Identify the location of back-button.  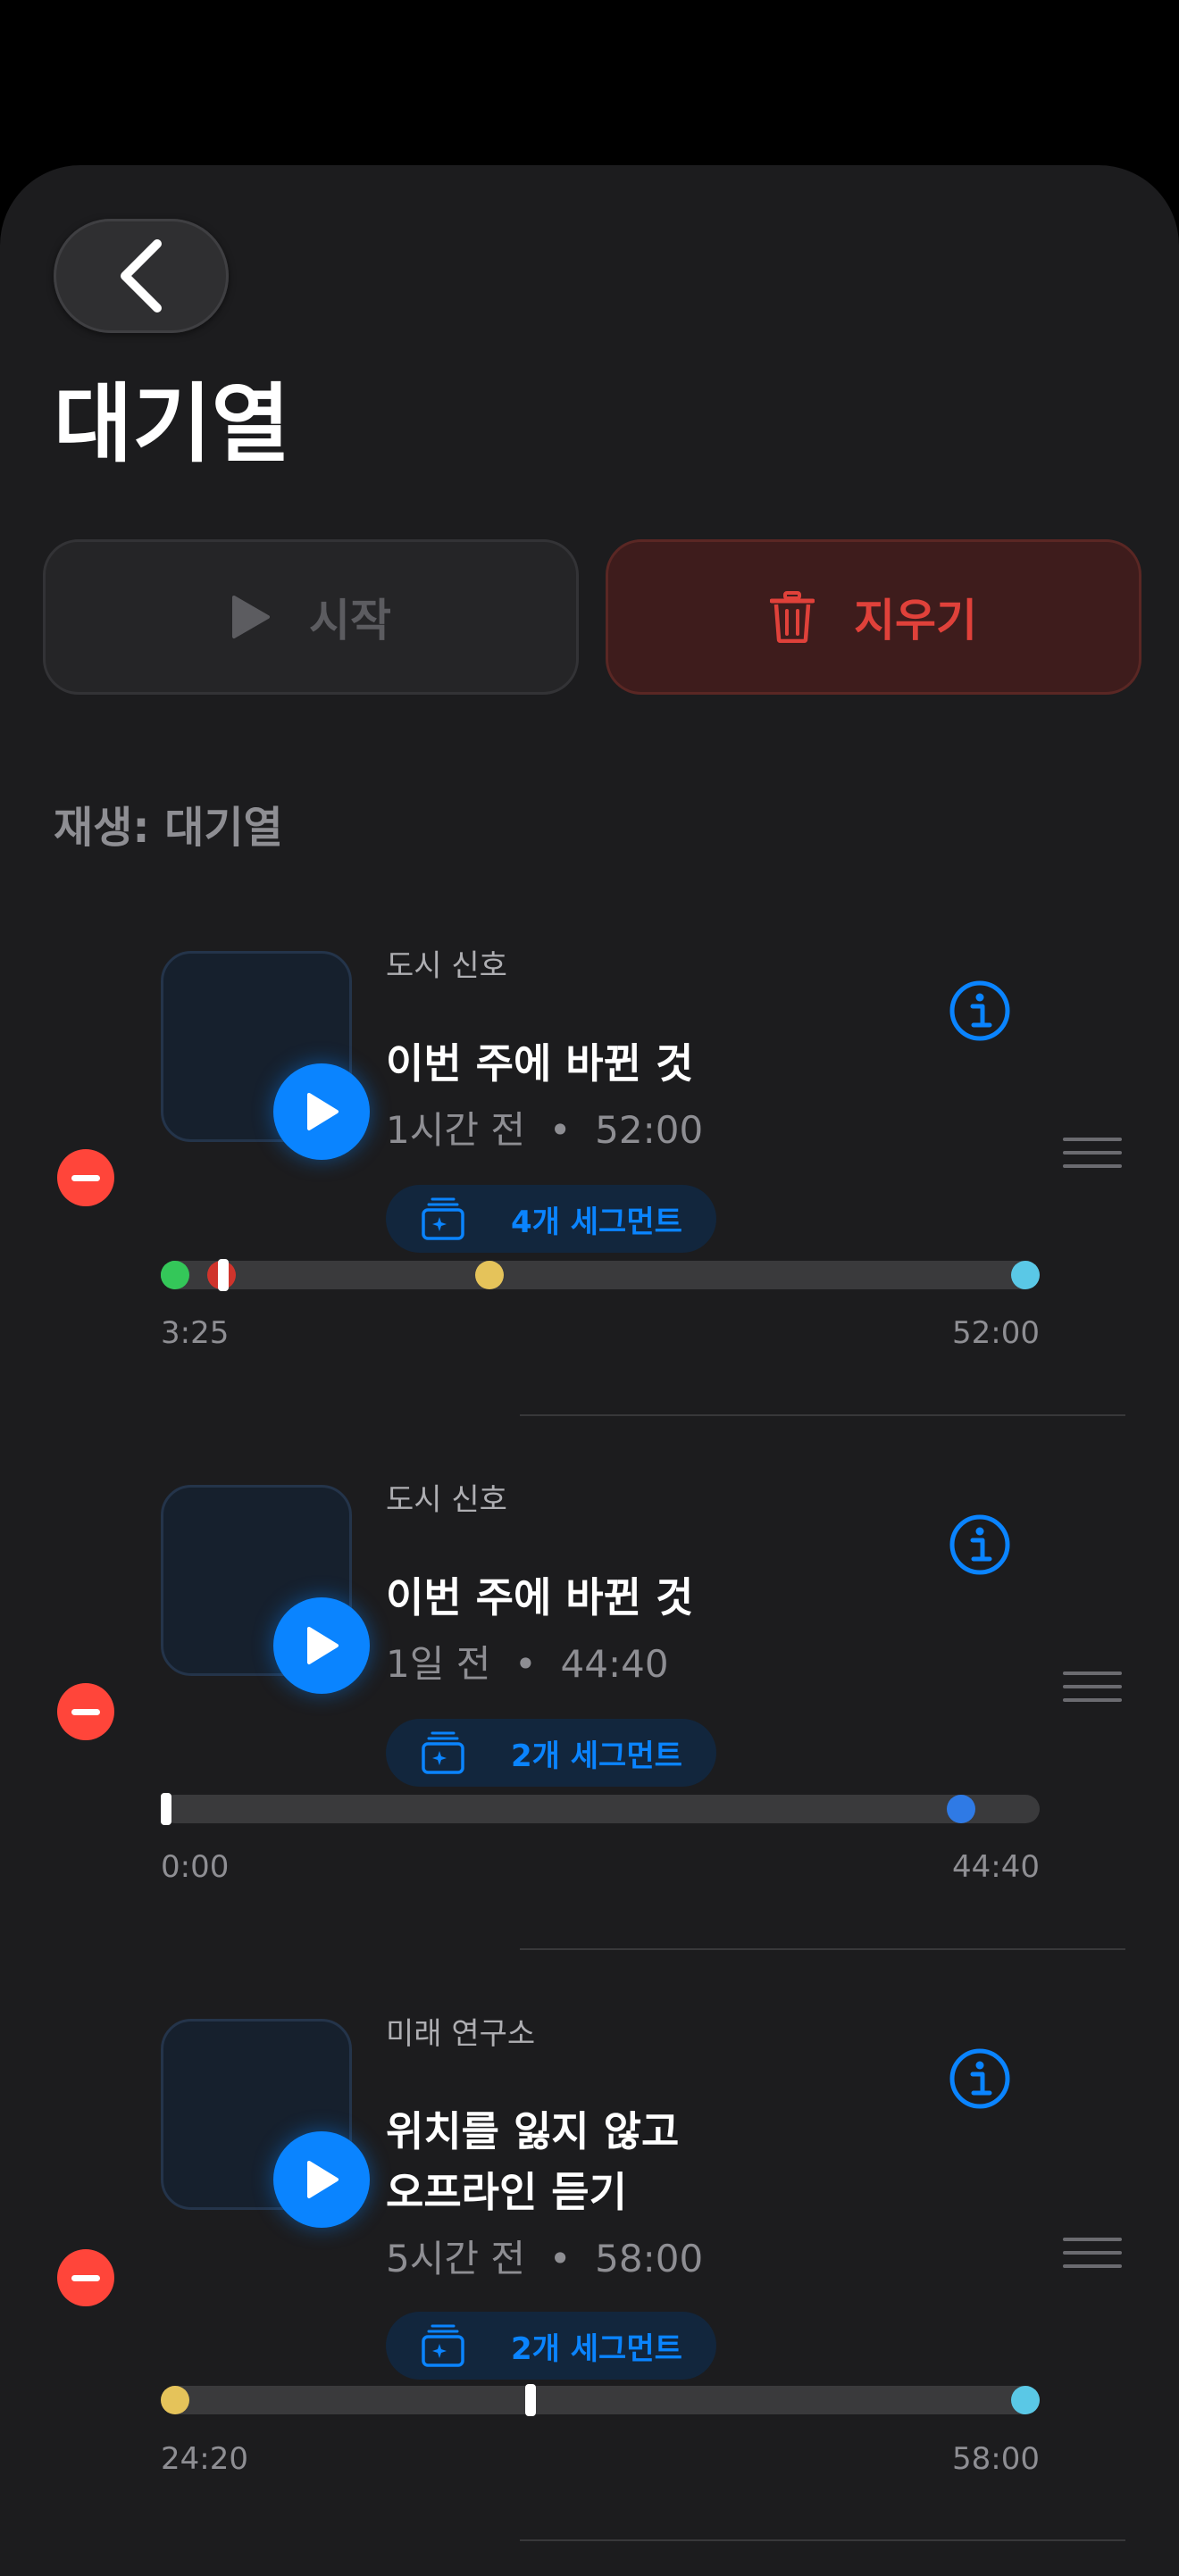
(141, 276).